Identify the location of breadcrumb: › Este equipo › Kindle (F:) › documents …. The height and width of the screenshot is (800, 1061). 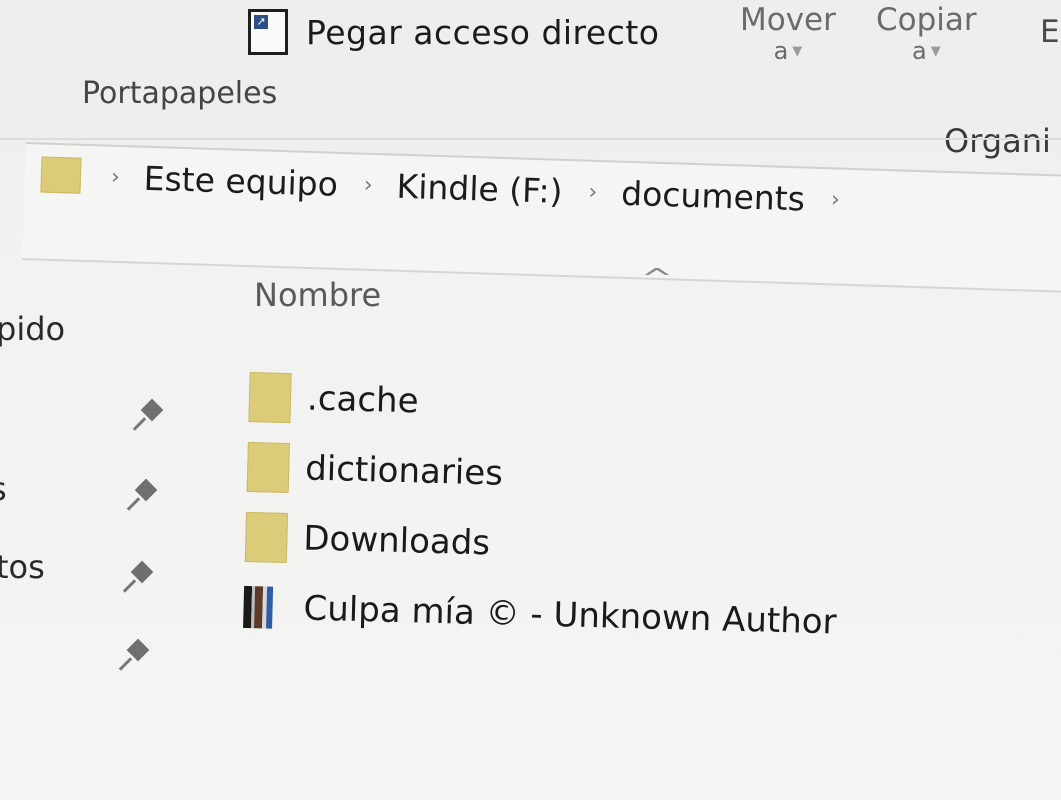
(452, 187).